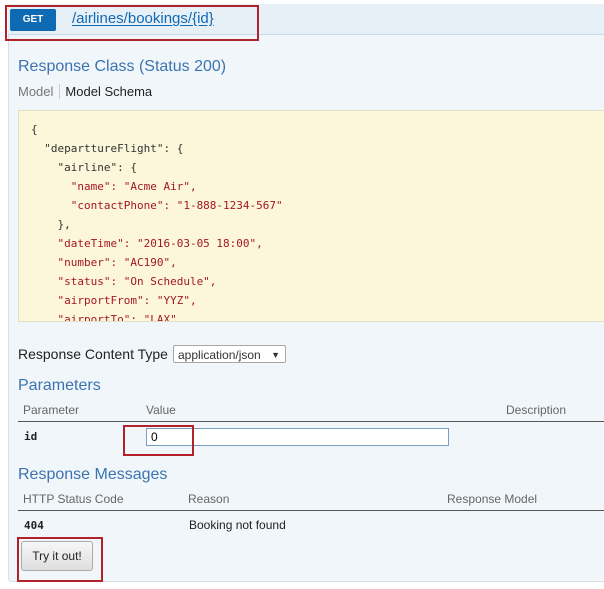 This screenshot has width=604, height=589. I want to click on schema-line: "departtureFlight": {, so click(107, 148).